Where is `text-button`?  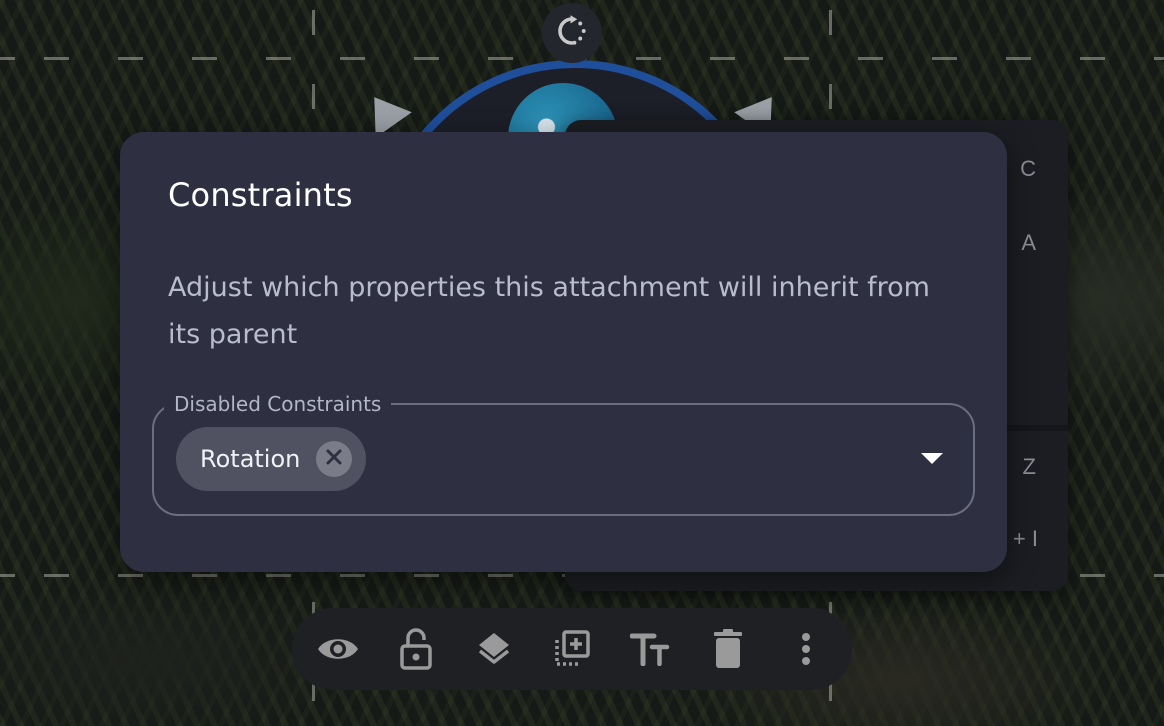
text-button is located at coordinates (650, 649).